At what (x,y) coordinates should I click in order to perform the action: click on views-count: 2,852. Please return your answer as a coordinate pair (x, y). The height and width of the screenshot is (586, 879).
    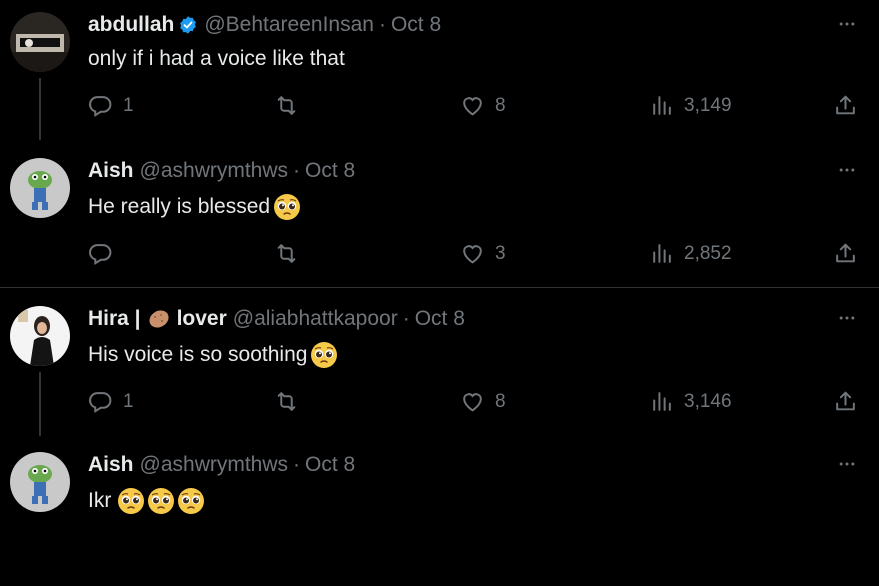
    Looking at the image, I should click on (708, 253).